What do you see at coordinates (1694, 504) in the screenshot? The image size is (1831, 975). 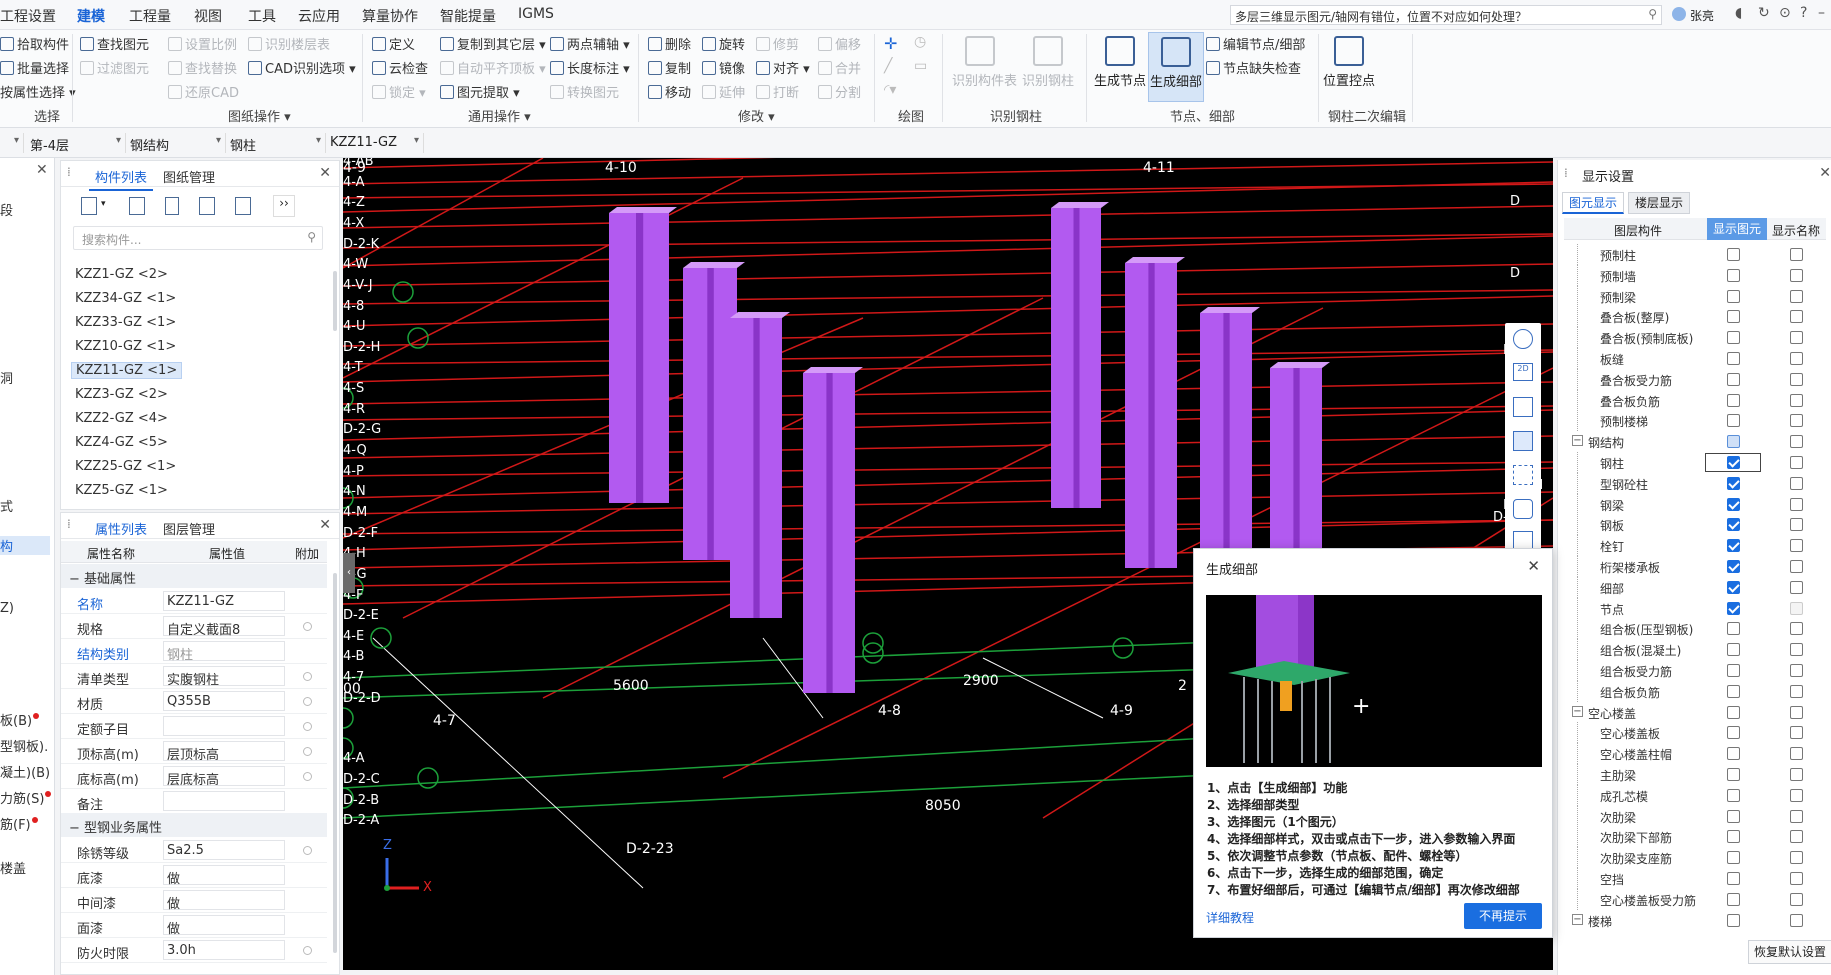 I see `display-row: 钢梁` at bounding box center [1694, 504].